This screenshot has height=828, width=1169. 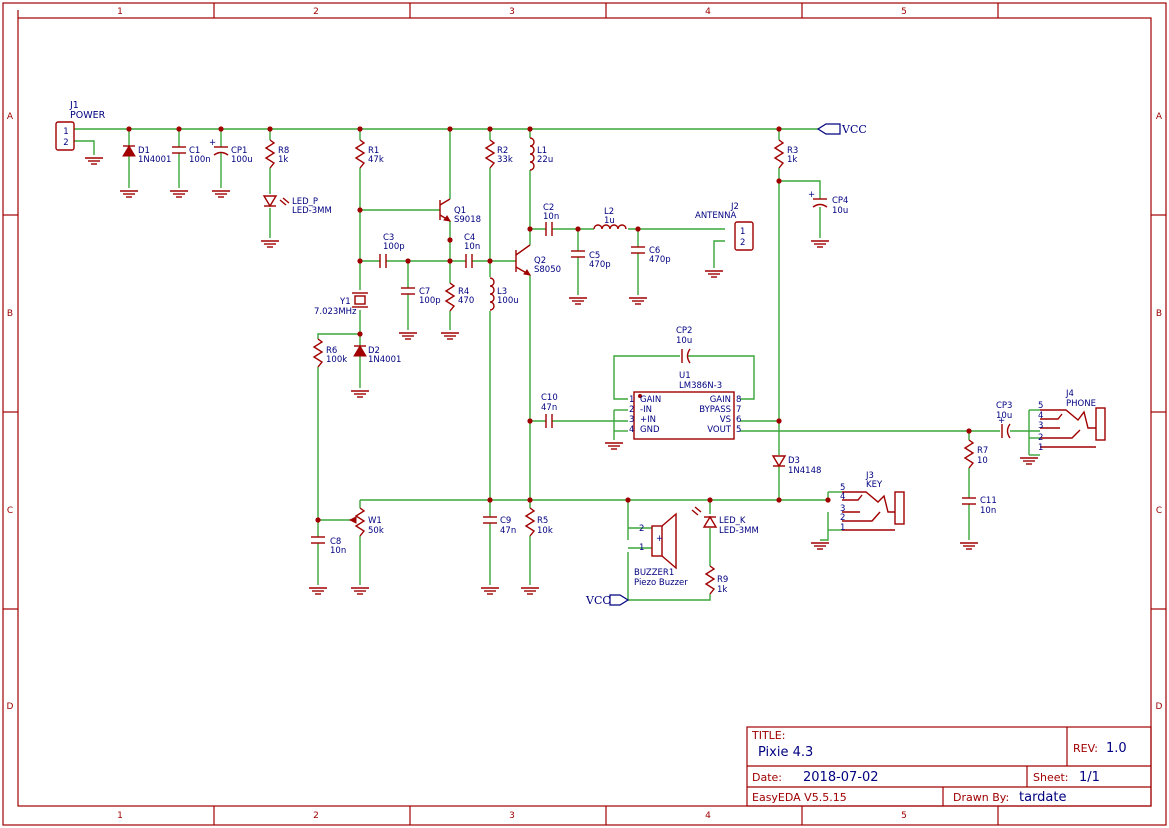 What do you see at coordinates (316, 12) in the screenshot?
I see `col-label: 2` at bounding box center [316, 12].